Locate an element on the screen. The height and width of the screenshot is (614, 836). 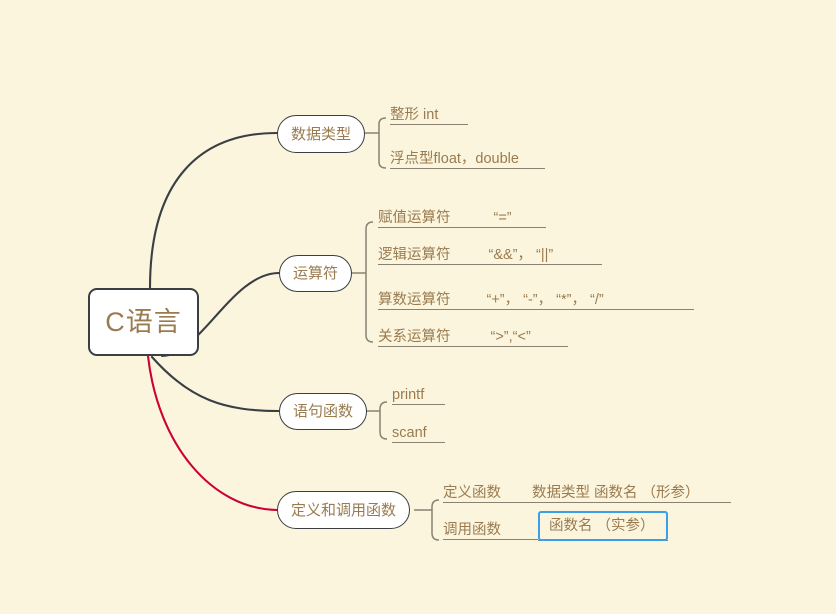
leaf-define-function-detail: 数据类型 函数名 （形参） is located at coordinates (616, 492).